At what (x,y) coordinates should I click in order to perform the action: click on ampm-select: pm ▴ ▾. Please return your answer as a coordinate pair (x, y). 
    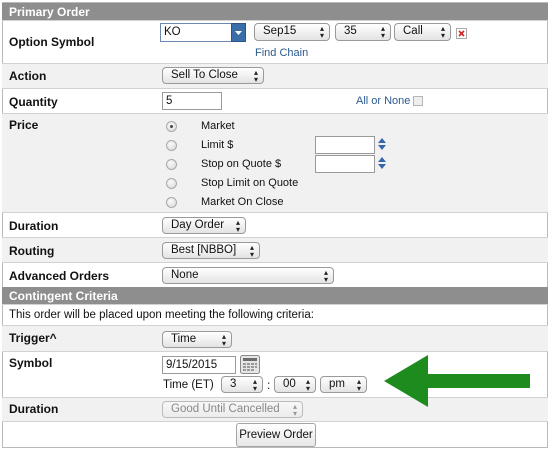
    Looking at the image, I should click on (343, 384).